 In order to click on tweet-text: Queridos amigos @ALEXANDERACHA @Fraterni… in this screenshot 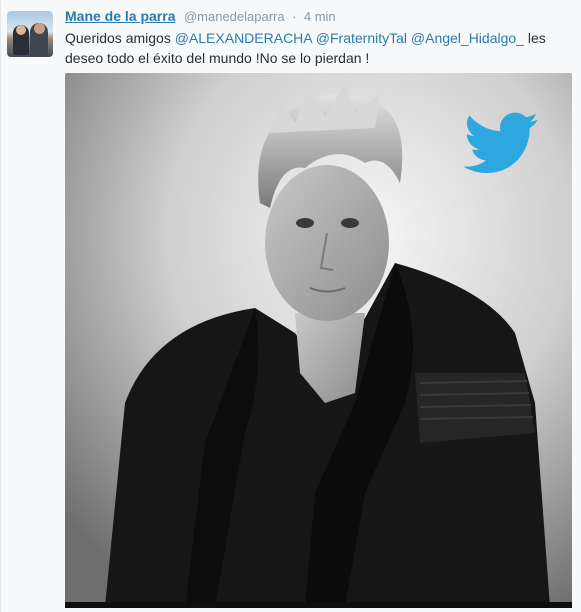, I will do `click(320, 48)`.